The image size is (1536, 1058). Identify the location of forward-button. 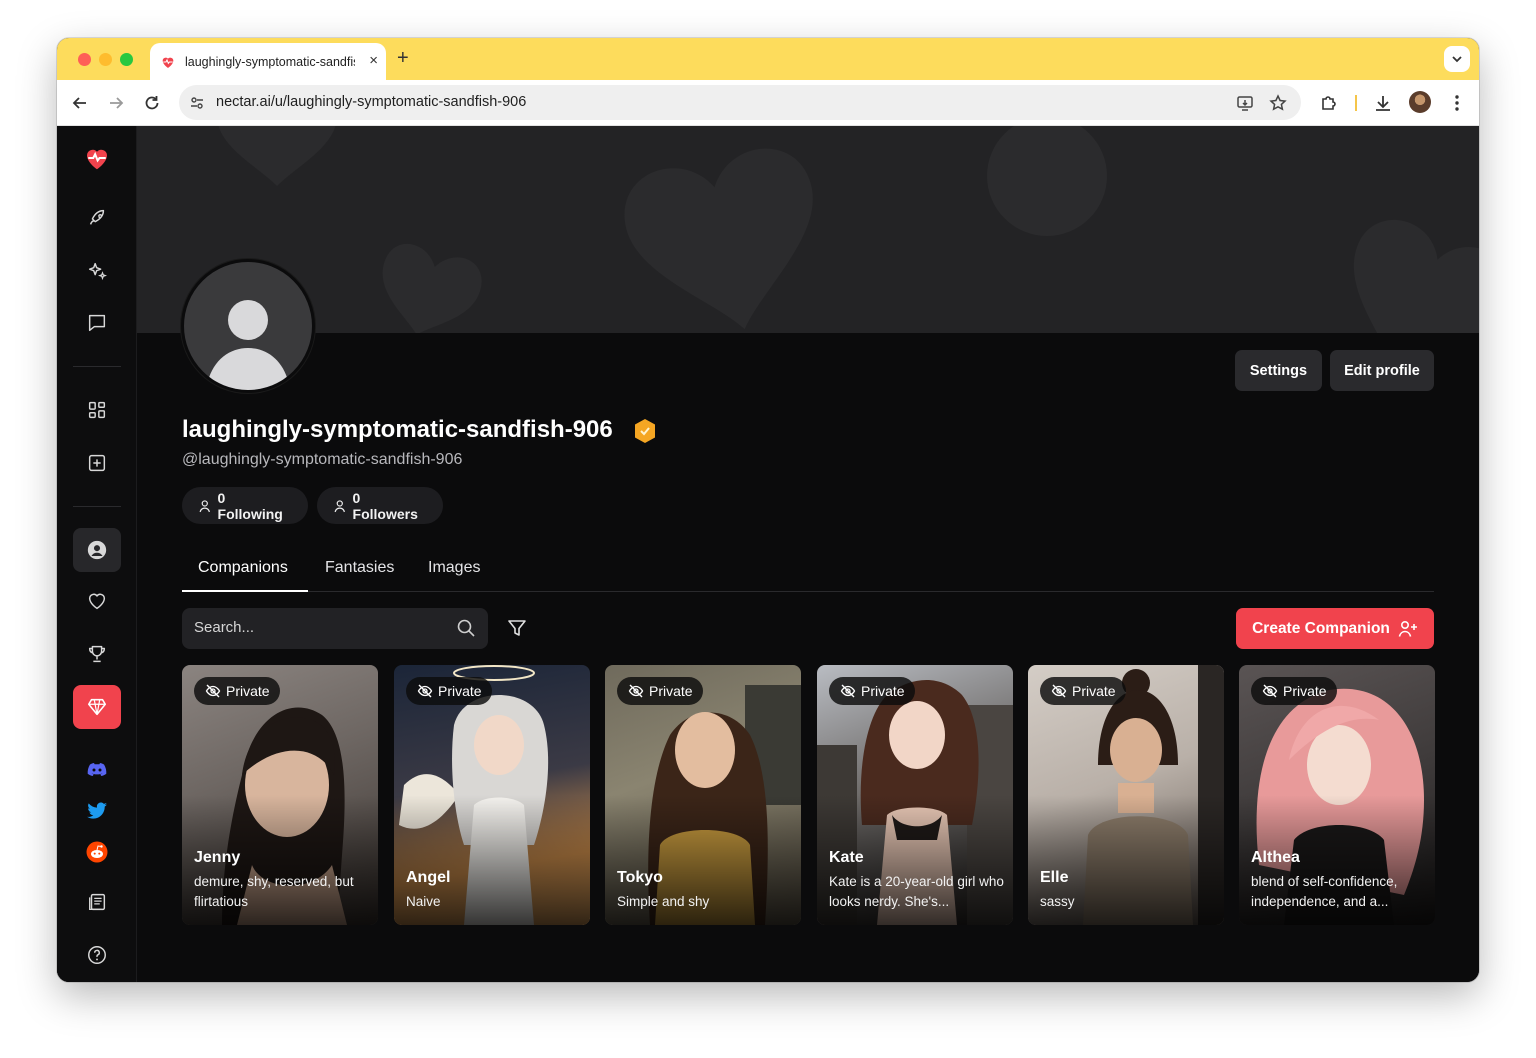
(116, 103).